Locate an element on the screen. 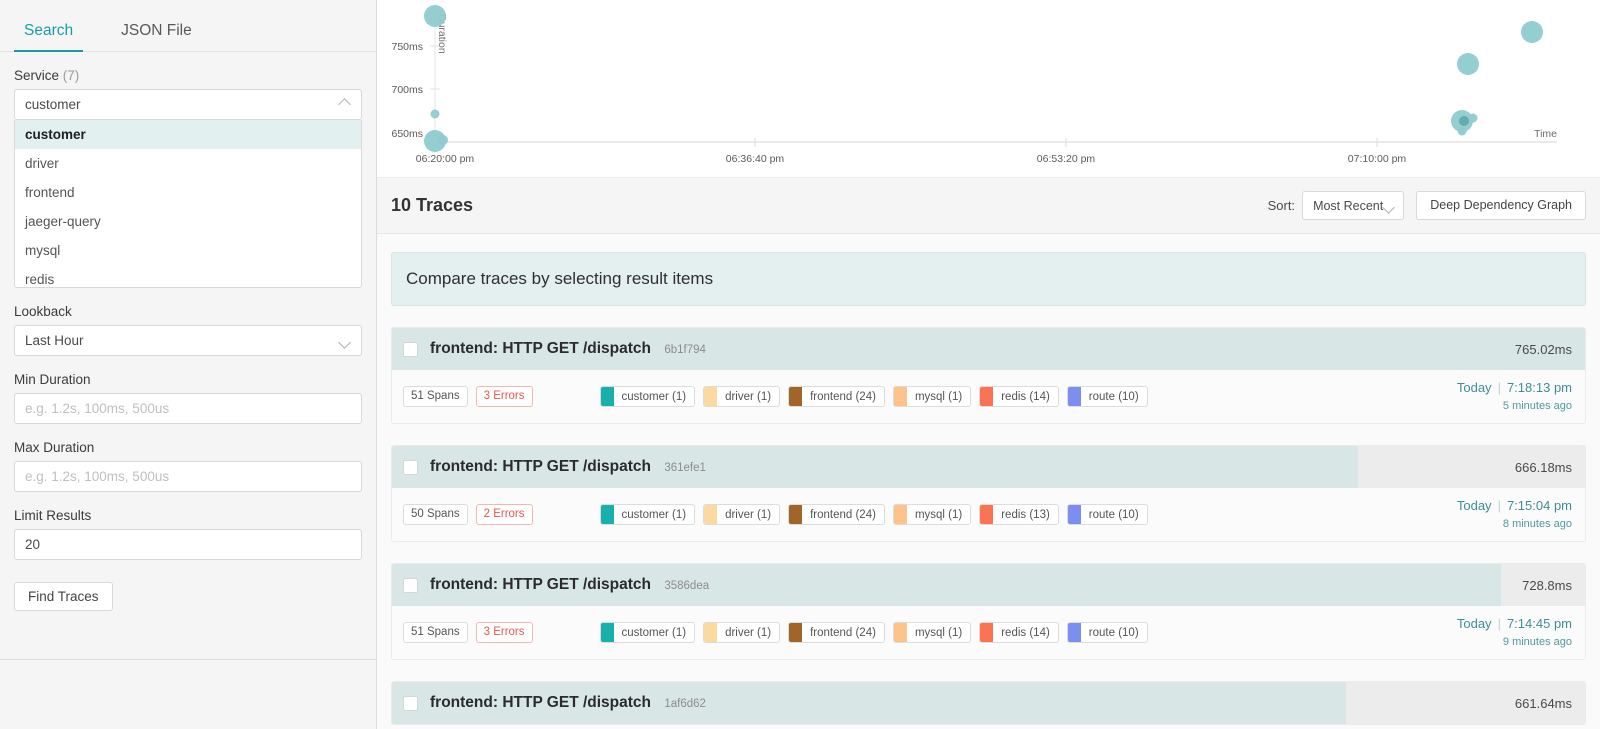 The image size is (1600, 729). trace-time: 7:14:45 pm is located at coordinates (1539, 624).